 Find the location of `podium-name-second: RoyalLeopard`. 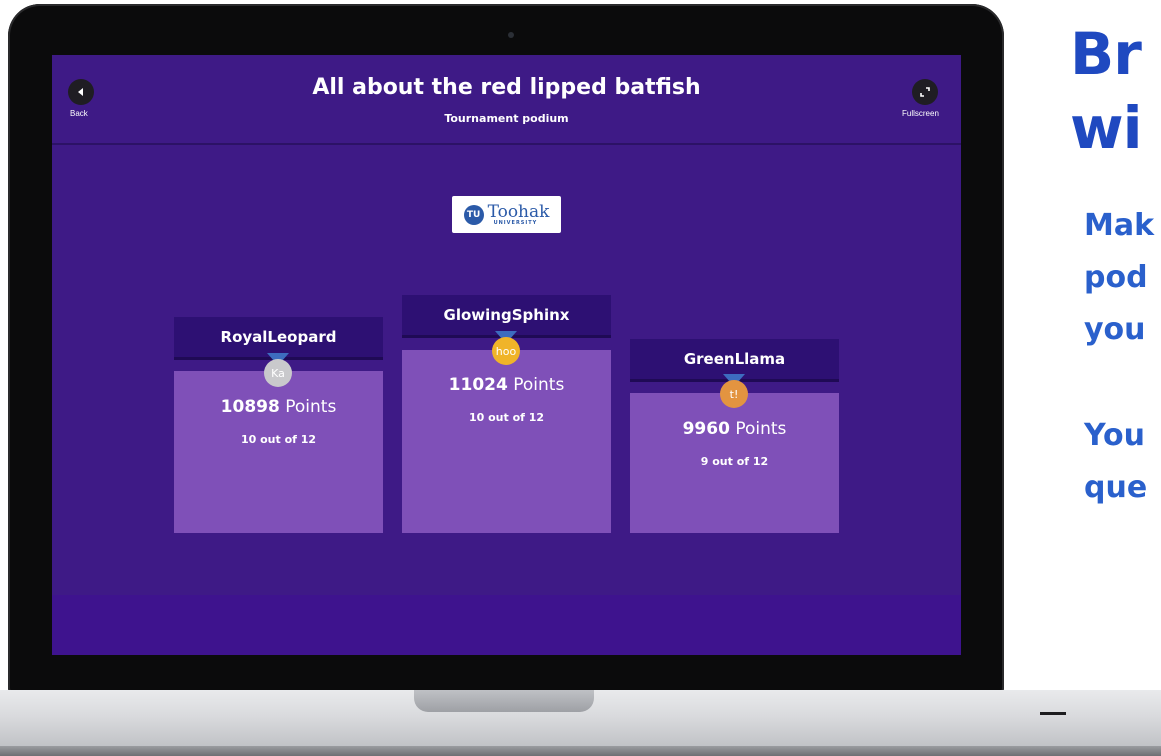

podium-name-second: RoyalLeopard is located at coordinates (278, 337).